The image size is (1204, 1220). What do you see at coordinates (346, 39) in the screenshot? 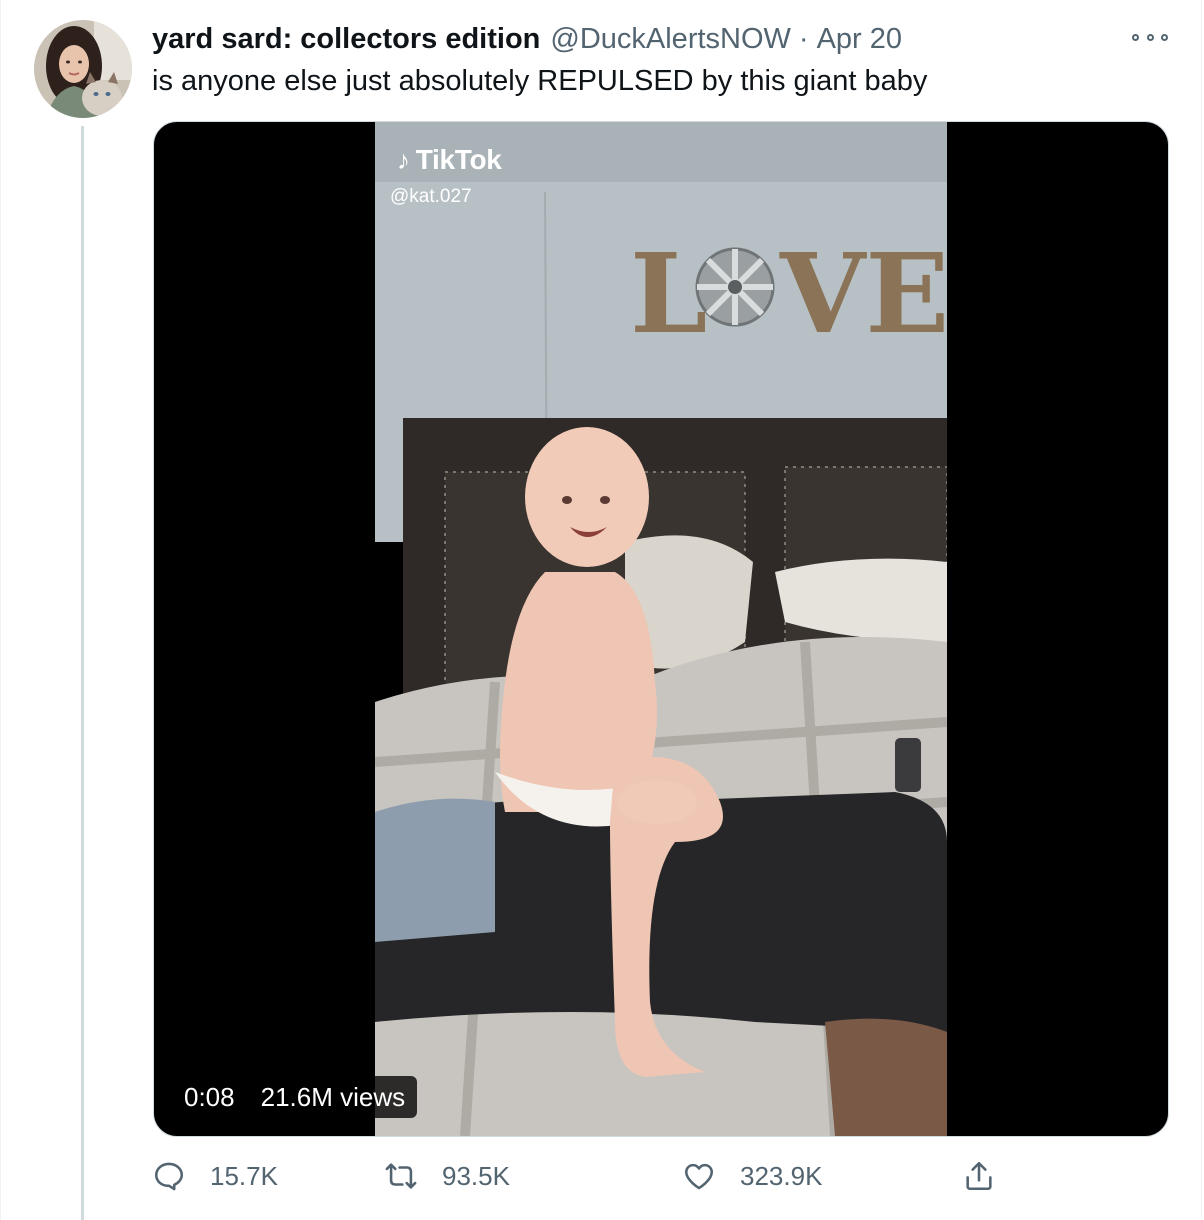
I see `display-name: yard sard: collectors edition` at bounding box center [346, 39].